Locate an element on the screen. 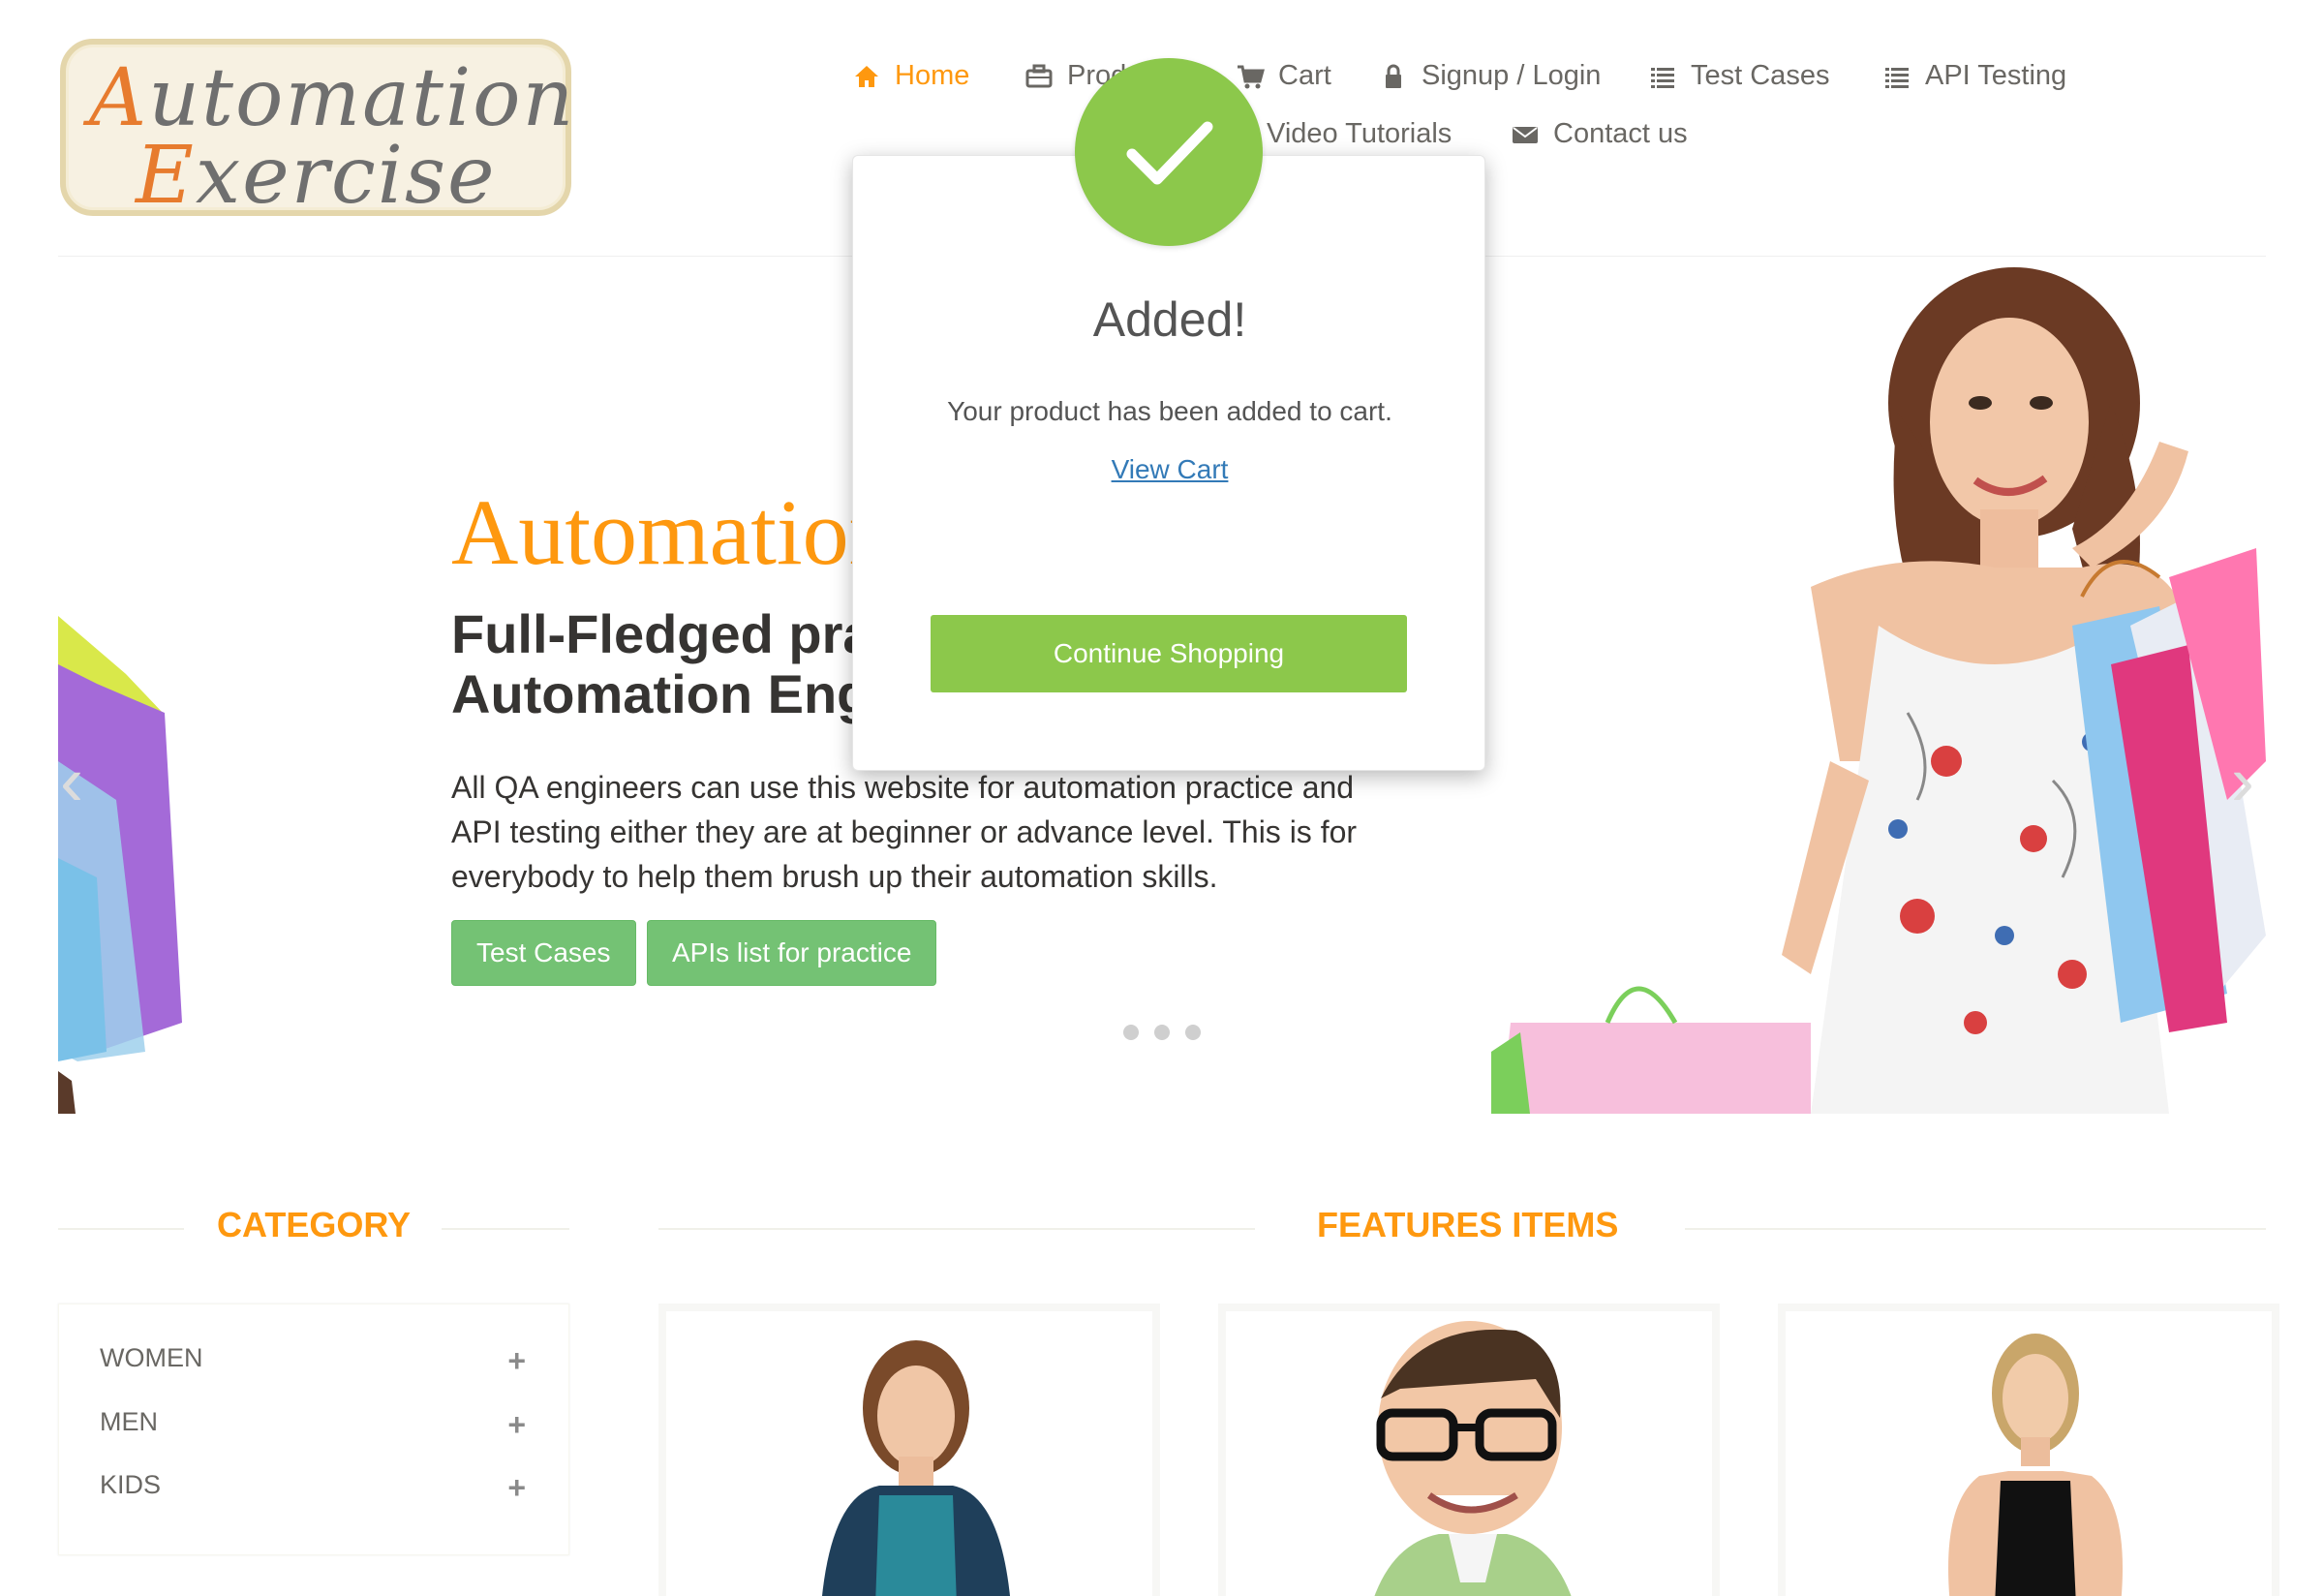 This screenshot has height=1596, width=2324. nav-test-cases: Test Cases is located at coordinates (1739, 76).